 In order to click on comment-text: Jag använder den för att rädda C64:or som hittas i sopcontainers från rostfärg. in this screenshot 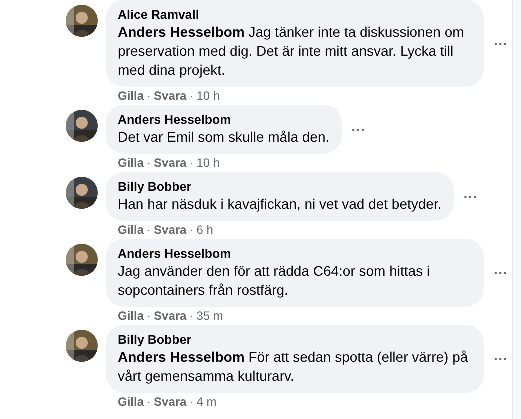, I will do `click(275, 281)`.